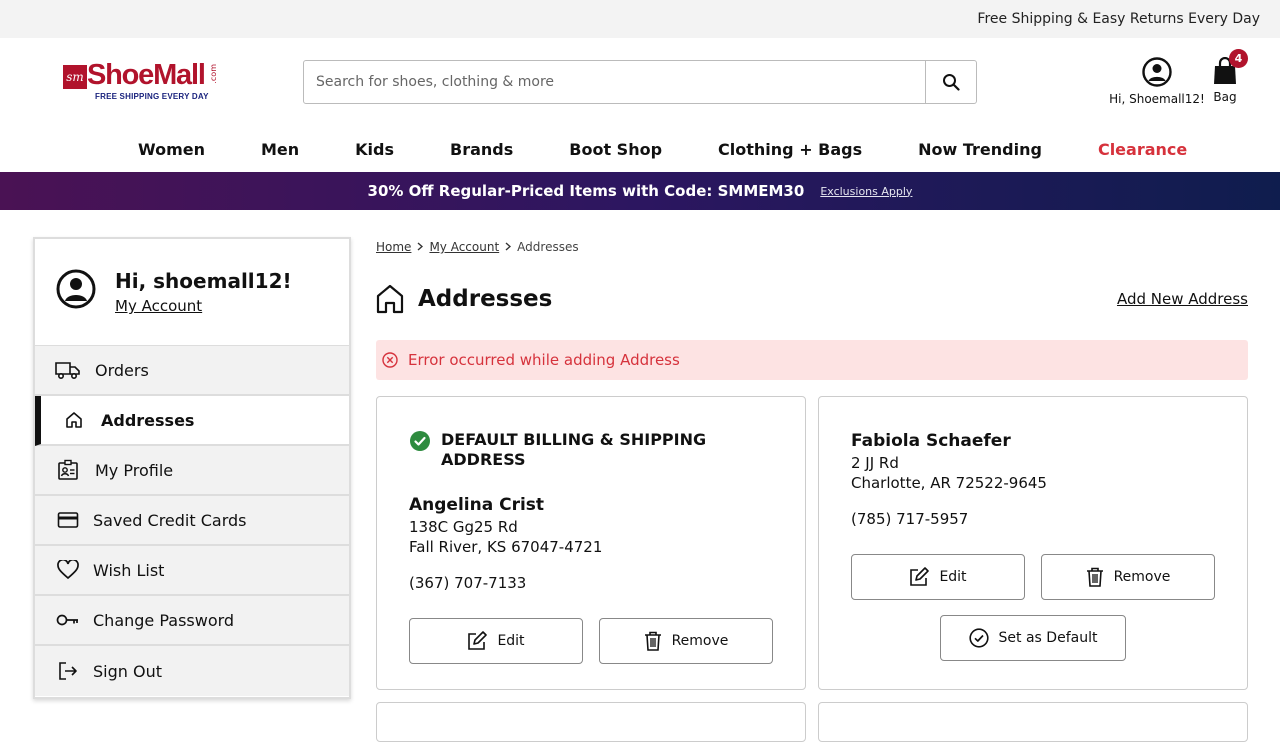 This screenshot has width=1280, height=742. I want to click on search-button, so click(950, 82).